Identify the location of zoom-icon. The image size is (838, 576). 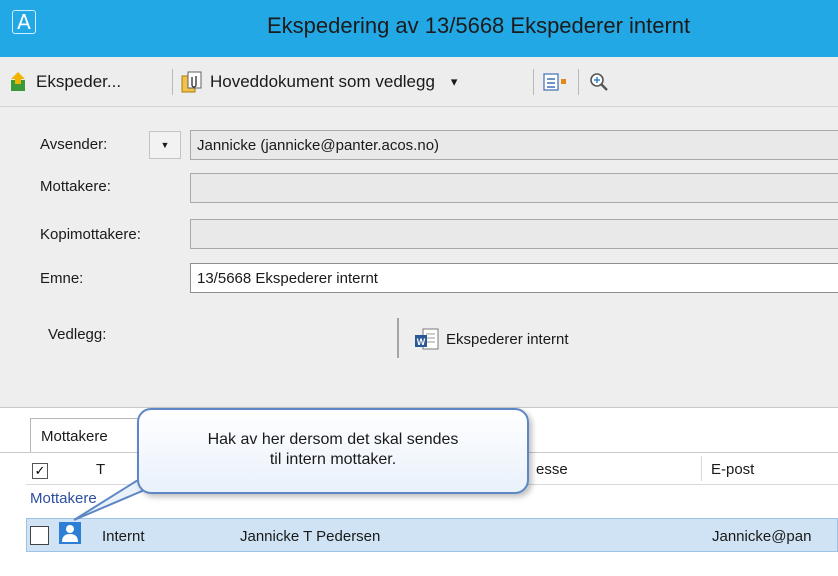
(599, 81).